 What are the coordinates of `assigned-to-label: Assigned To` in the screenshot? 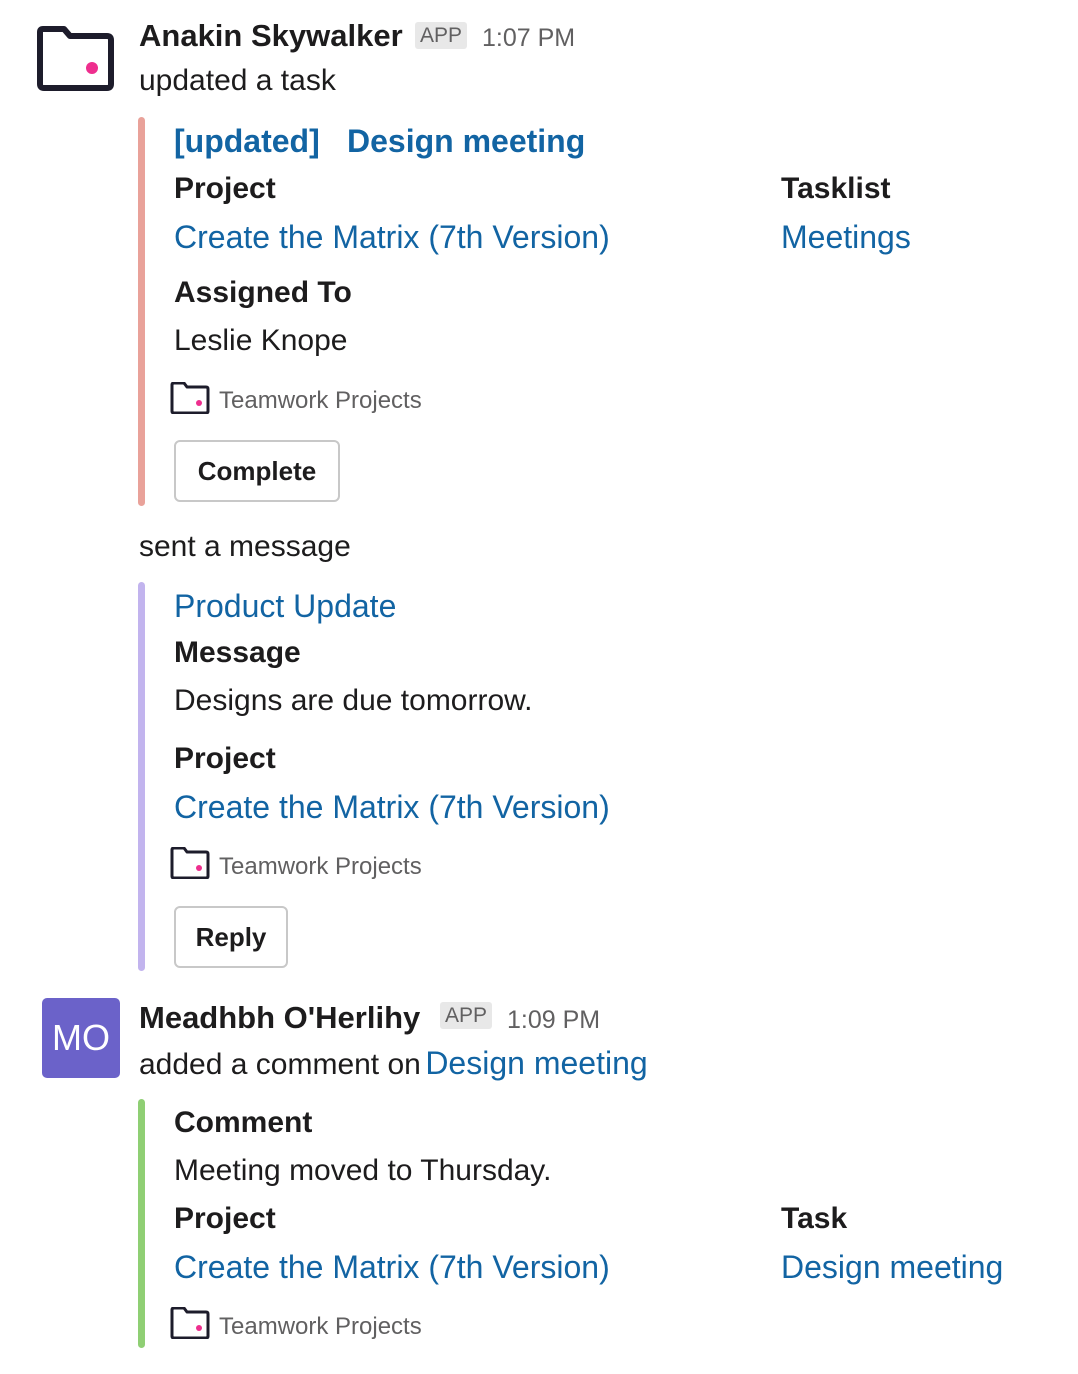 It's located at (263, 292).